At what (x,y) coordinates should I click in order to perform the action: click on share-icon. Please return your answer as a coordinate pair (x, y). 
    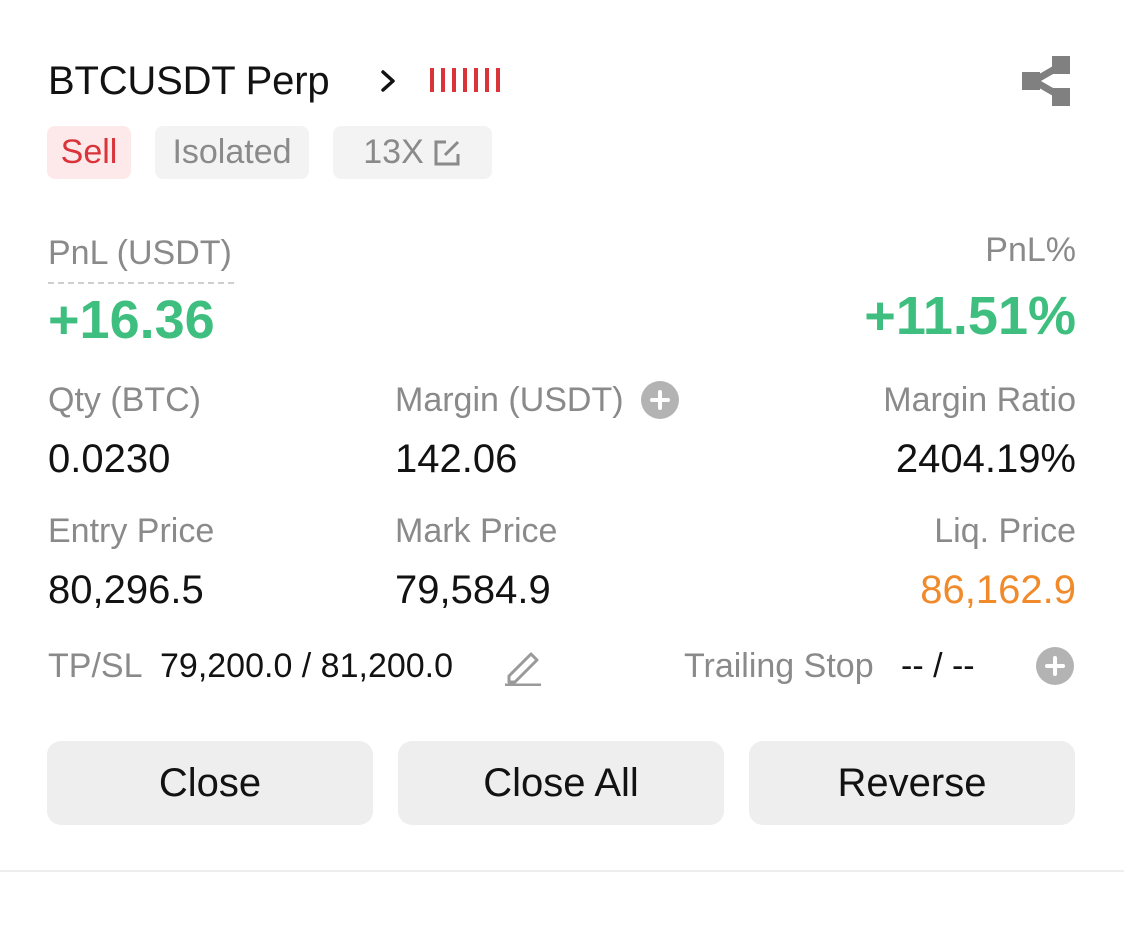
    Looking at the image, I should click on (1046, 81).